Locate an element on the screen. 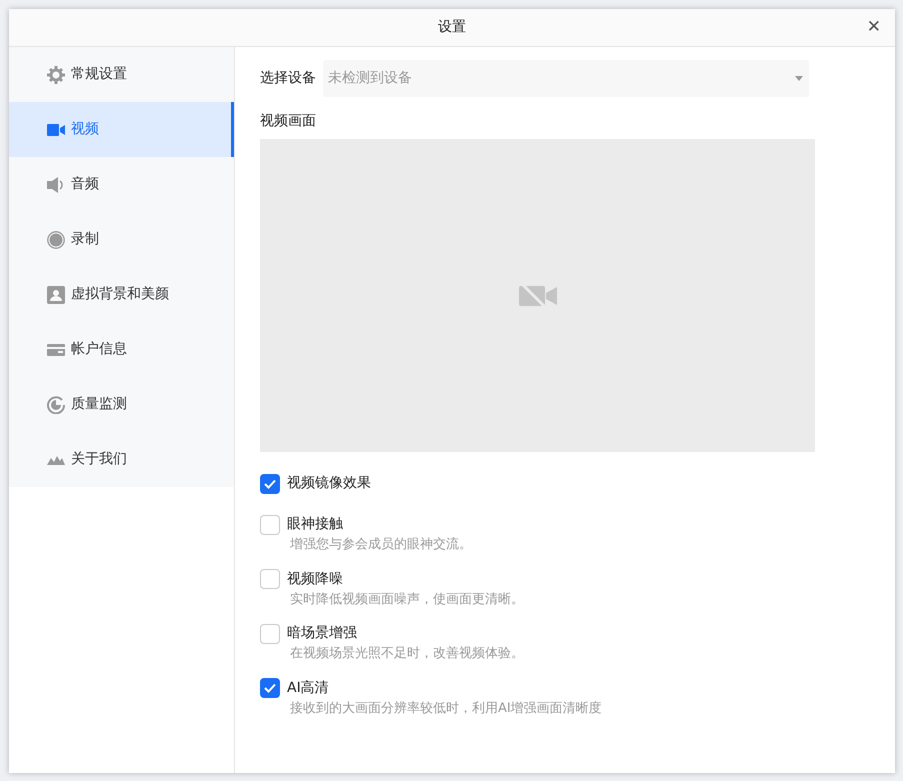 Image resolution: width=903 pixels, height=781 pixels. sidebar-item: 视频 is located at coordinates (121, 129).